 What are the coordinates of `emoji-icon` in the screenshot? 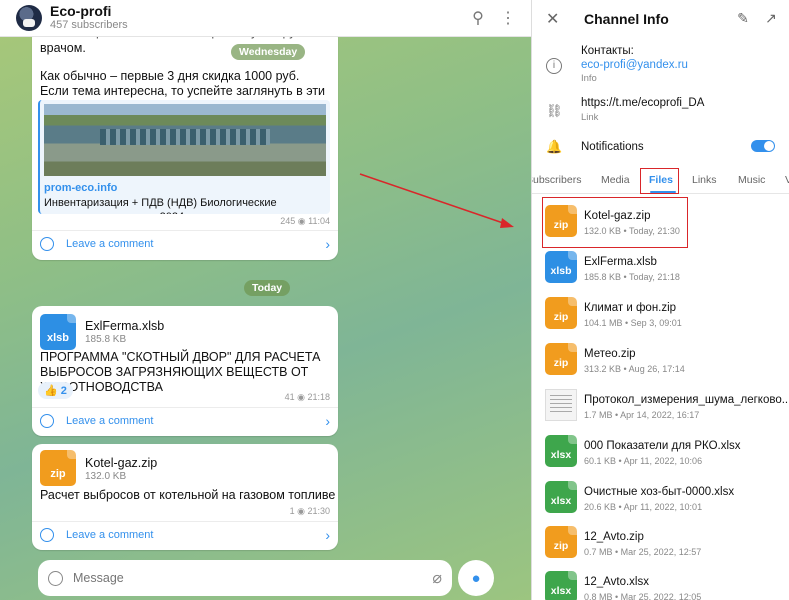 It's located at (55, 578).